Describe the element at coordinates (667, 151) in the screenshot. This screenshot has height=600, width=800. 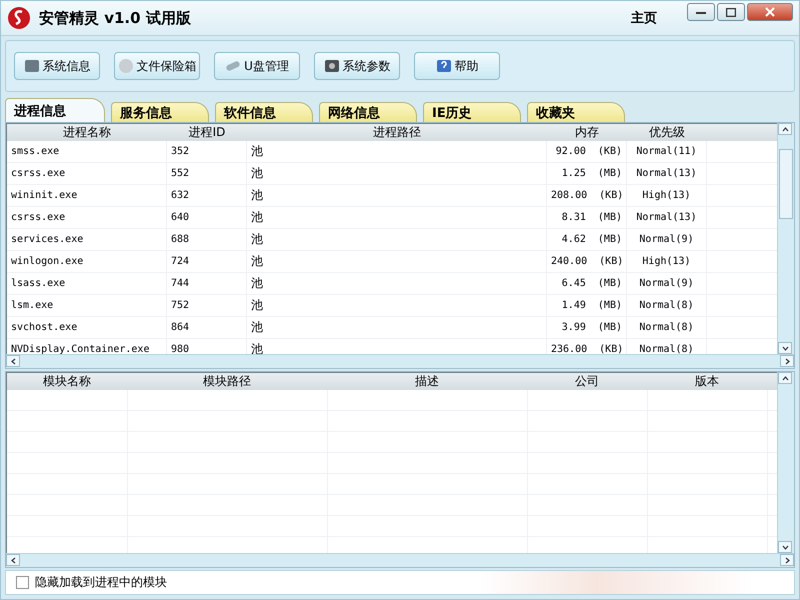
I see `table-cell: Normal(11)` at that location.